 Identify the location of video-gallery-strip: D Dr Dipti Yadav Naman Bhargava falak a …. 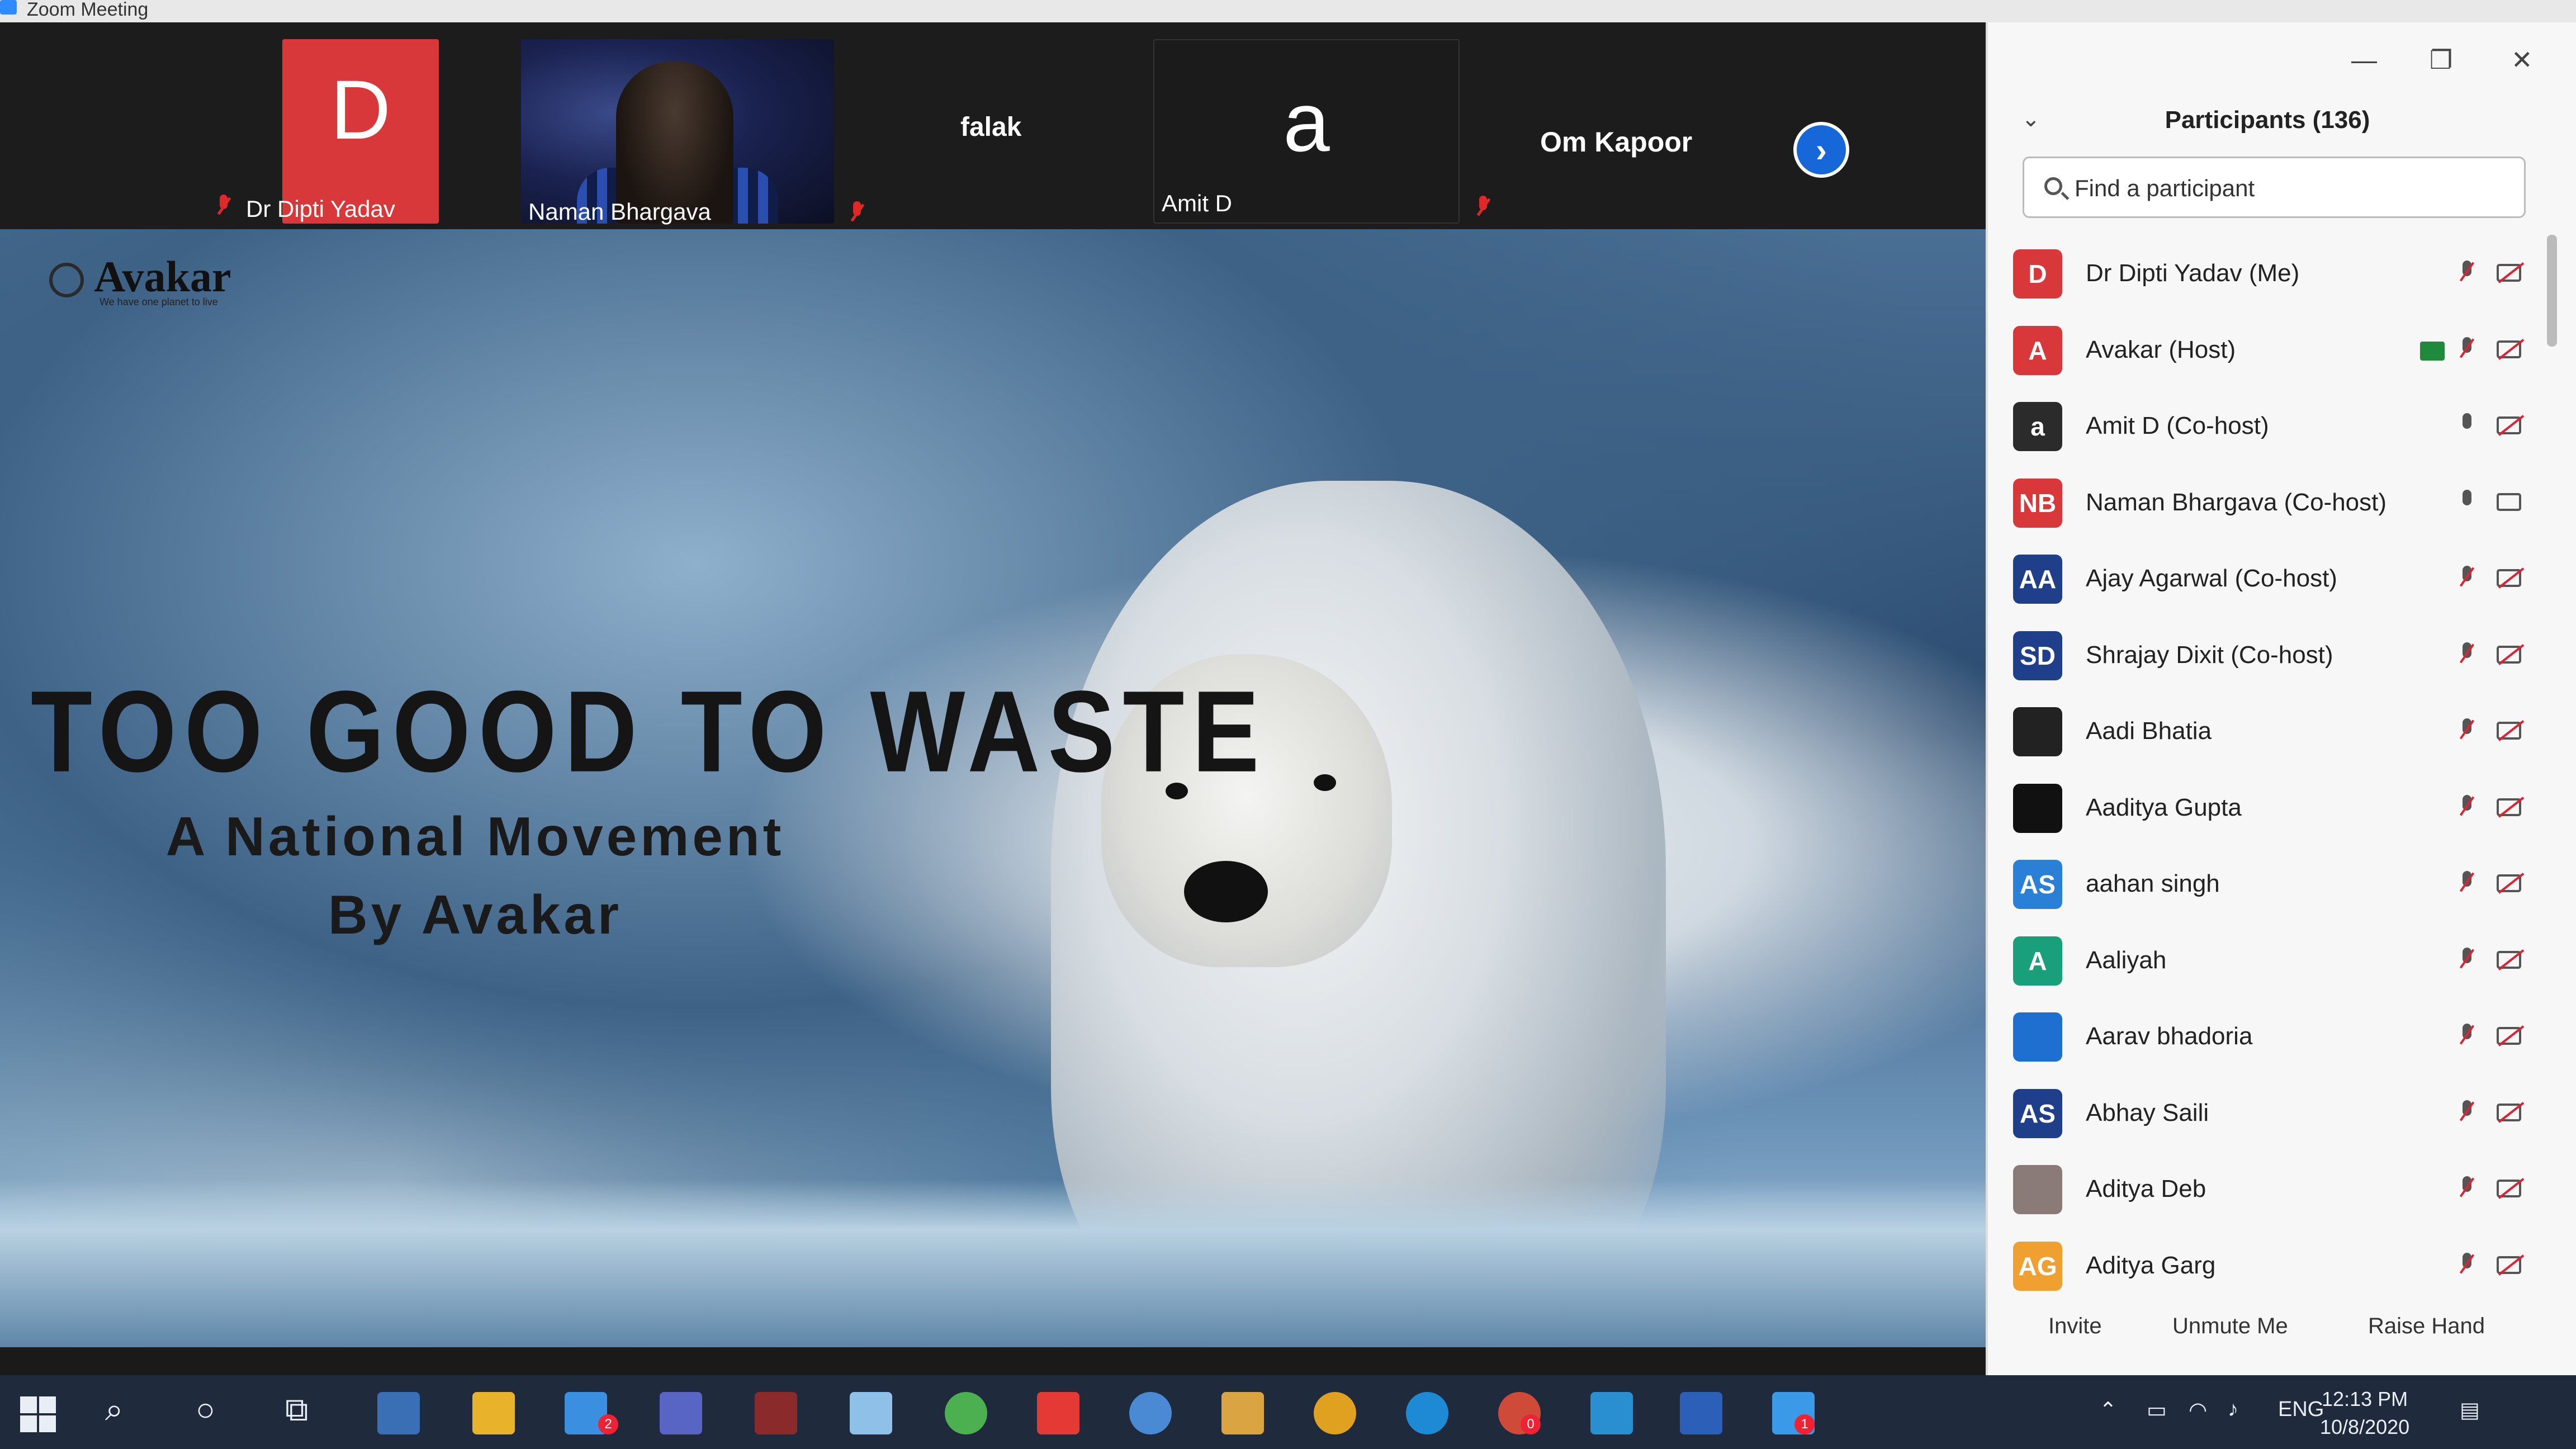
(993, 139).